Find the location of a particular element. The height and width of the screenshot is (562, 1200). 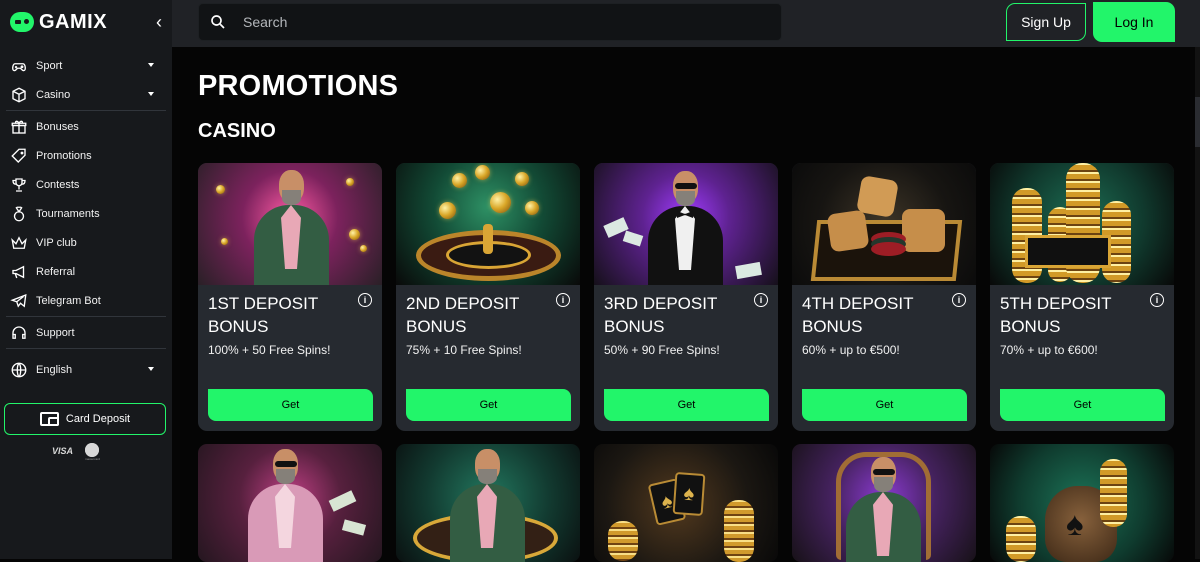

payment-methods: VISA mastercard is located at coordinates (80, 452).